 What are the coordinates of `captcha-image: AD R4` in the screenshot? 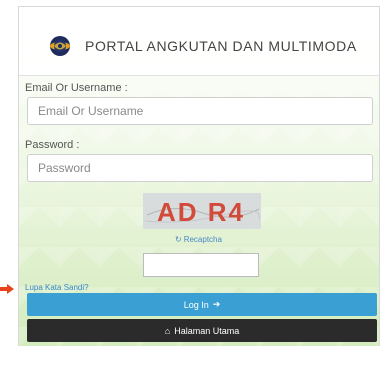 It's located at (202, 211).